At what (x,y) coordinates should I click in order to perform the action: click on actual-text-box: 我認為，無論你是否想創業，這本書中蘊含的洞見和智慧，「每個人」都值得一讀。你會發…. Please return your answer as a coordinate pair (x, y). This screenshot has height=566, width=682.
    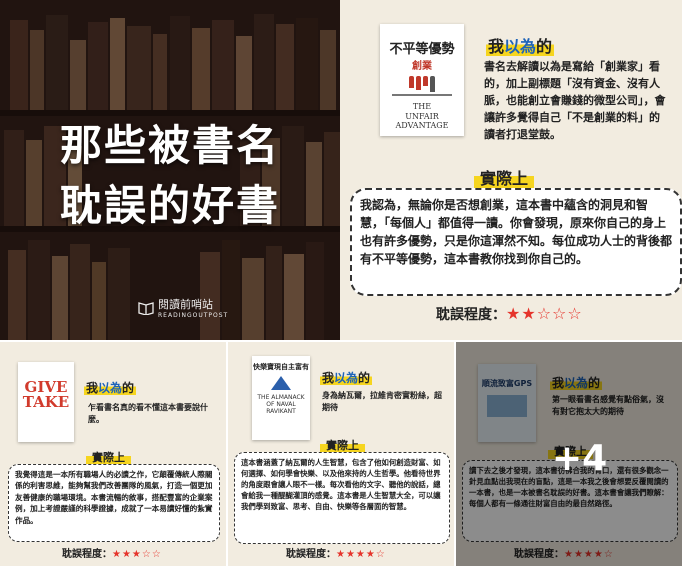
    Looking at the image, I should click on (516, 242).